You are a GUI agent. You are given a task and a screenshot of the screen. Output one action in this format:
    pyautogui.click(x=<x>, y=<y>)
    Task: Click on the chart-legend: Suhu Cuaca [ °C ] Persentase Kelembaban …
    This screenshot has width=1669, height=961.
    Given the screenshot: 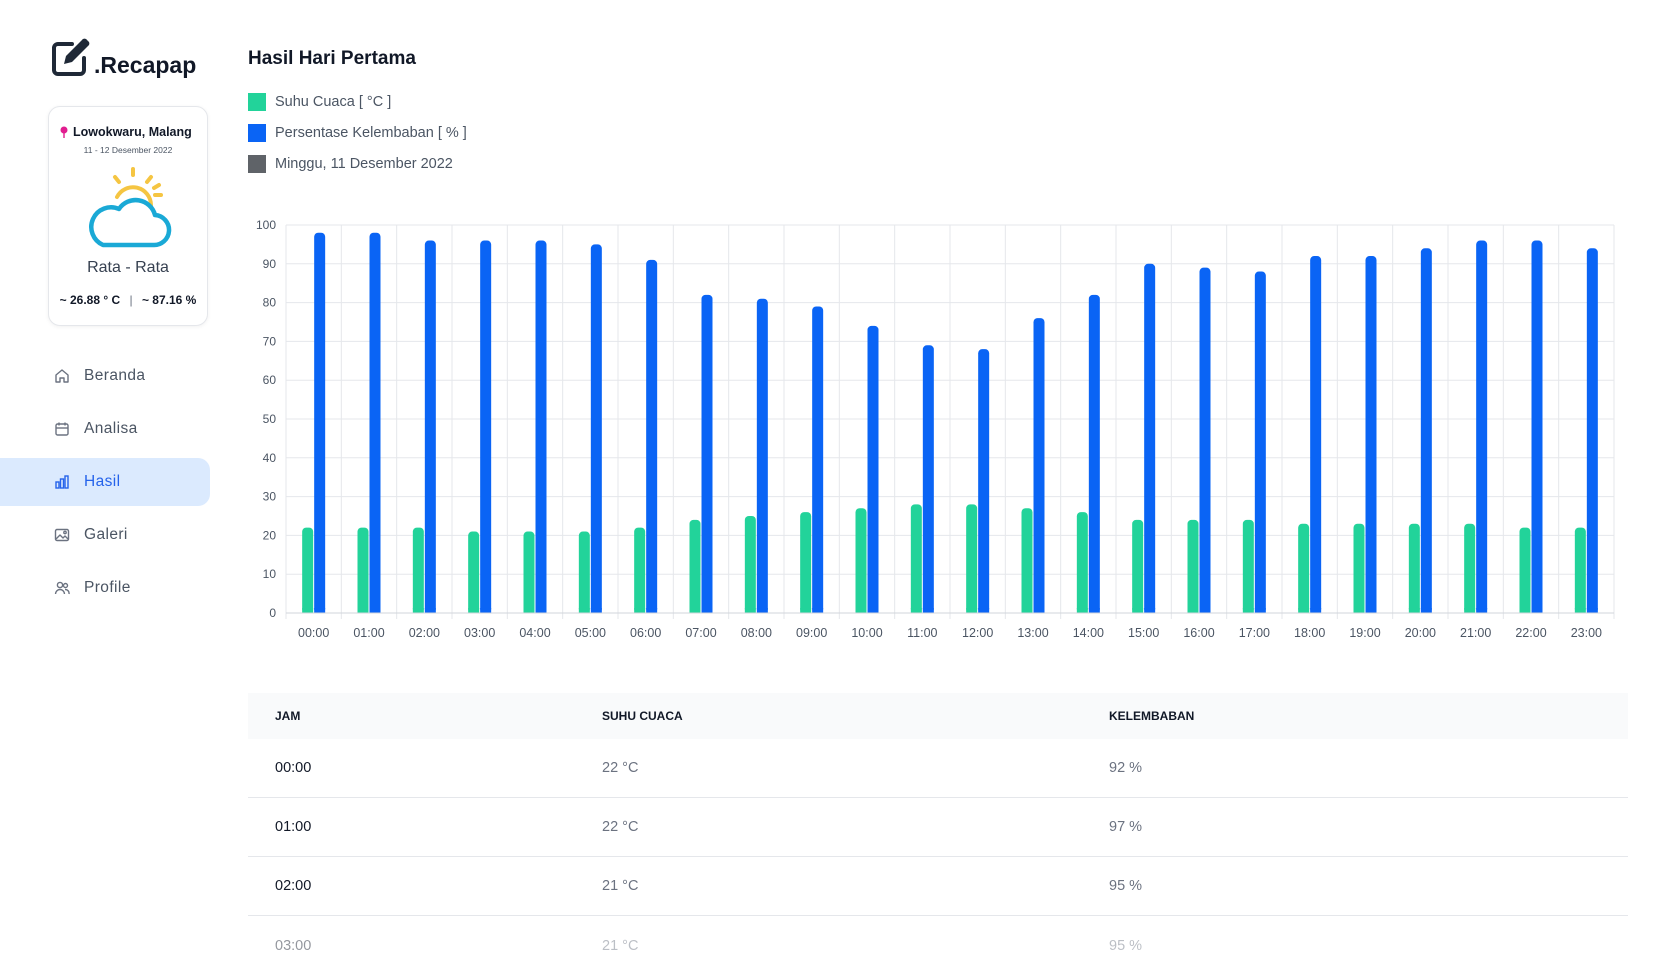 What is the action you would take?
    pyautogui.click(x=357, y=132)
    